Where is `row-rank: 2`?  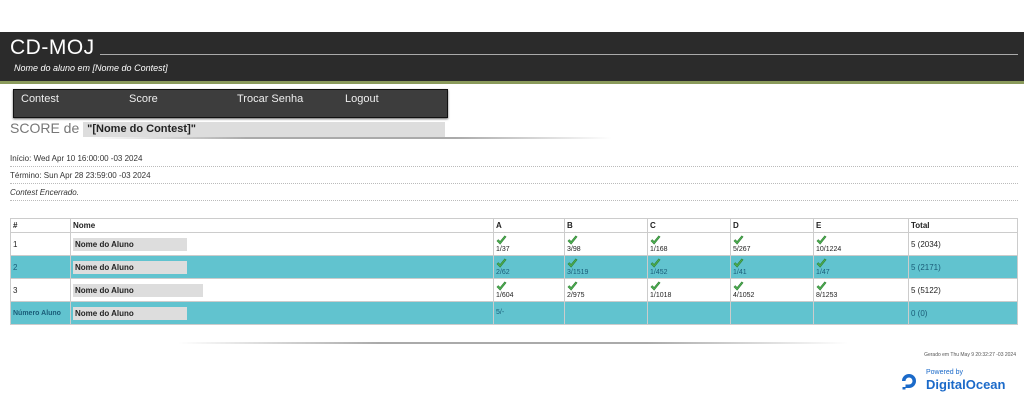
row-rank: 2 is located at coordinates (40, 267).